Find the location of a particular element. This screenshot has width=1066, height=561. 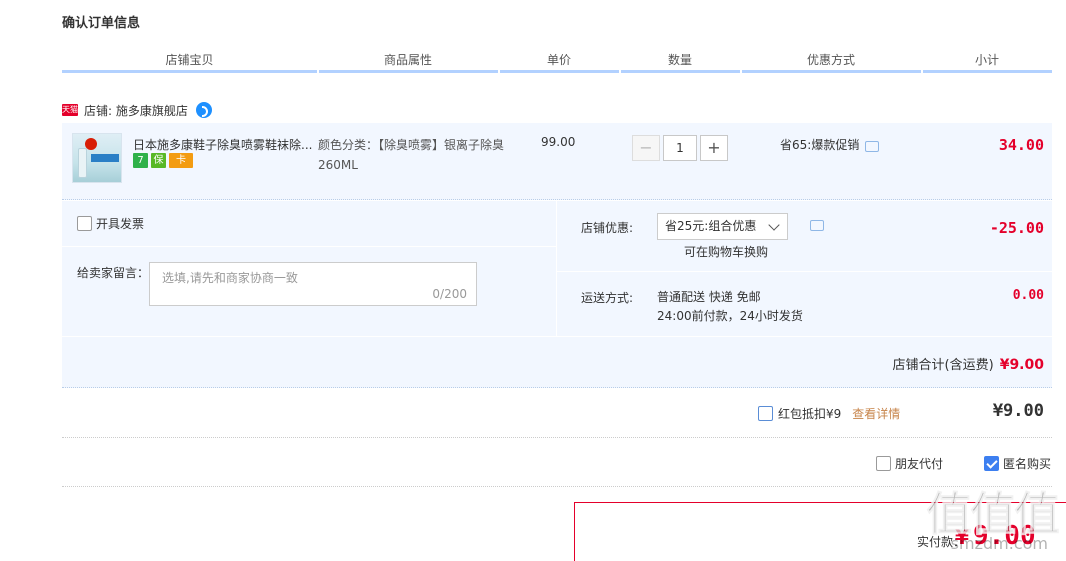

quantity-stepper: − 1 + is located at coordinates (680, 148).